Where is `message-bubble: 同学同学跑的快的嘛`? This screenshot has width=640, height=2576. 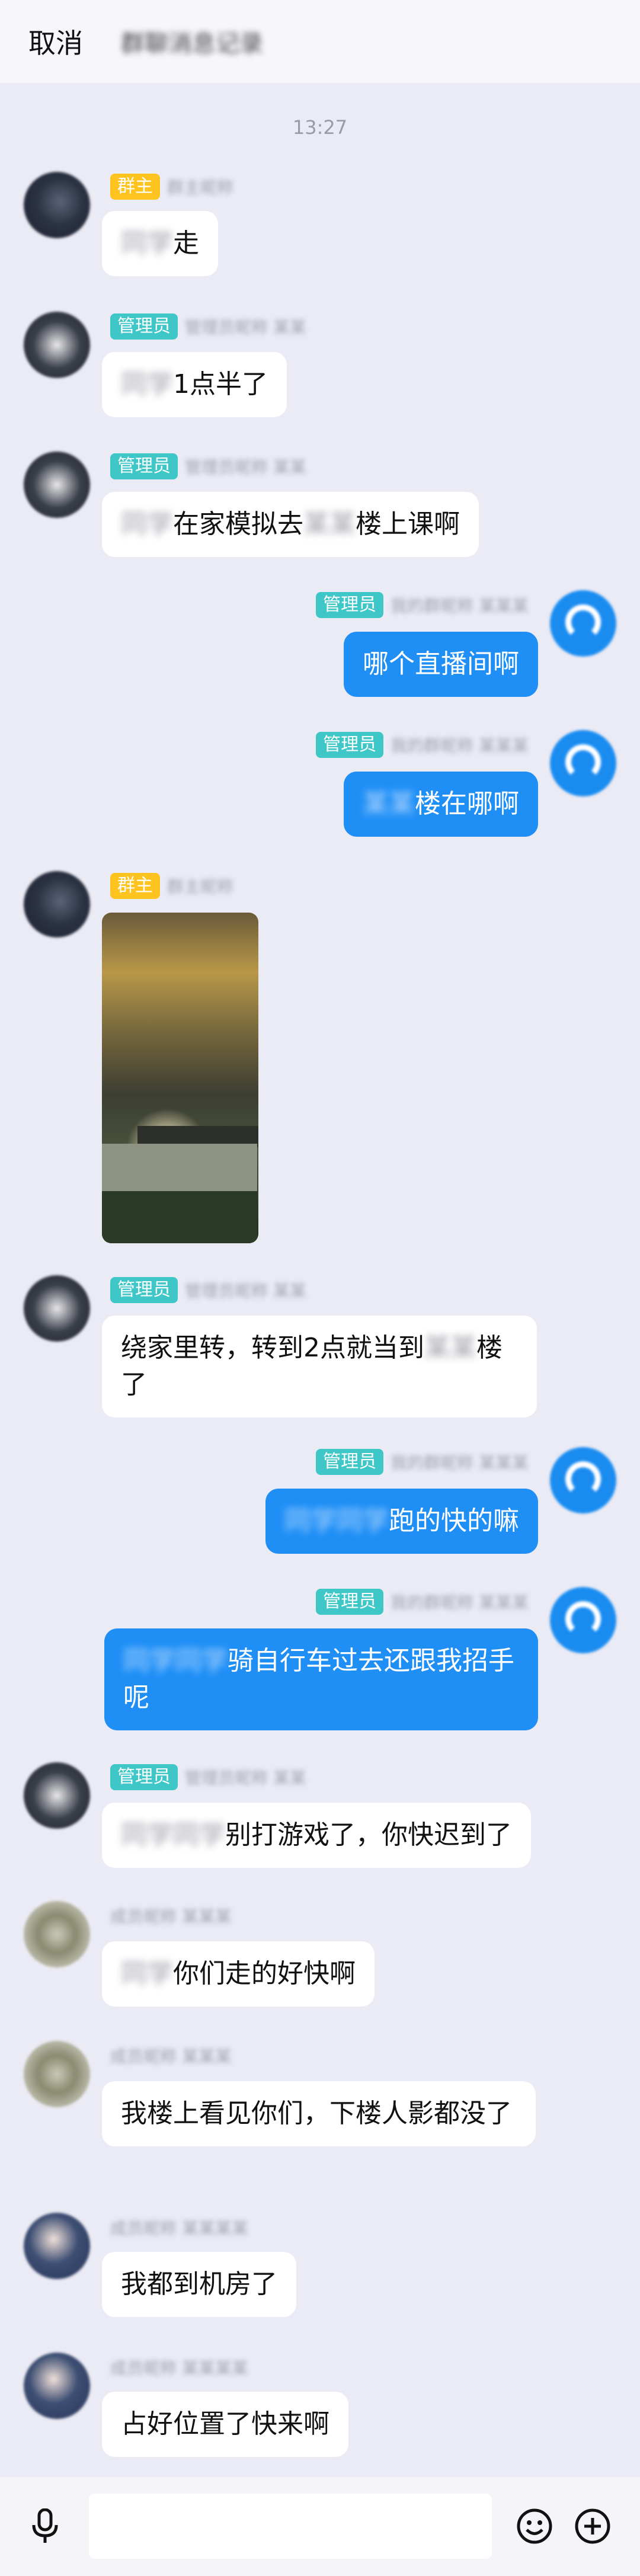 message-bubble: 同学同学跑的快的嘛 is located at coordinates (401, 1521).